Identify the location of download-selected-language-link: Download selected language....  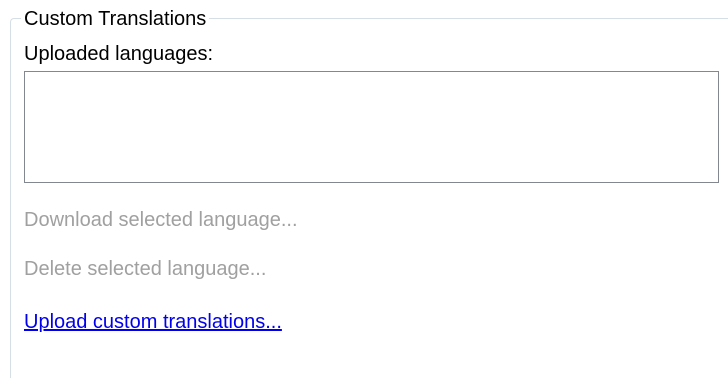
(161, 220).